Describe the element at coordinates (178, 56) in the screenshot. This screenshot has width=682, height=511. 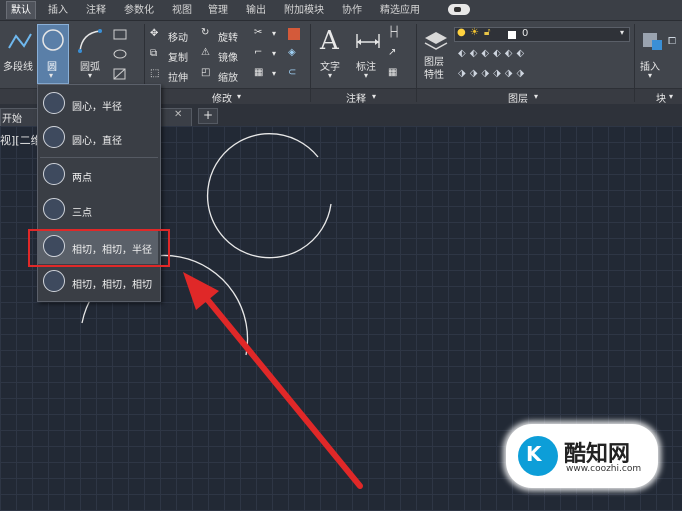
I see `copy-label: 复制` at that location.